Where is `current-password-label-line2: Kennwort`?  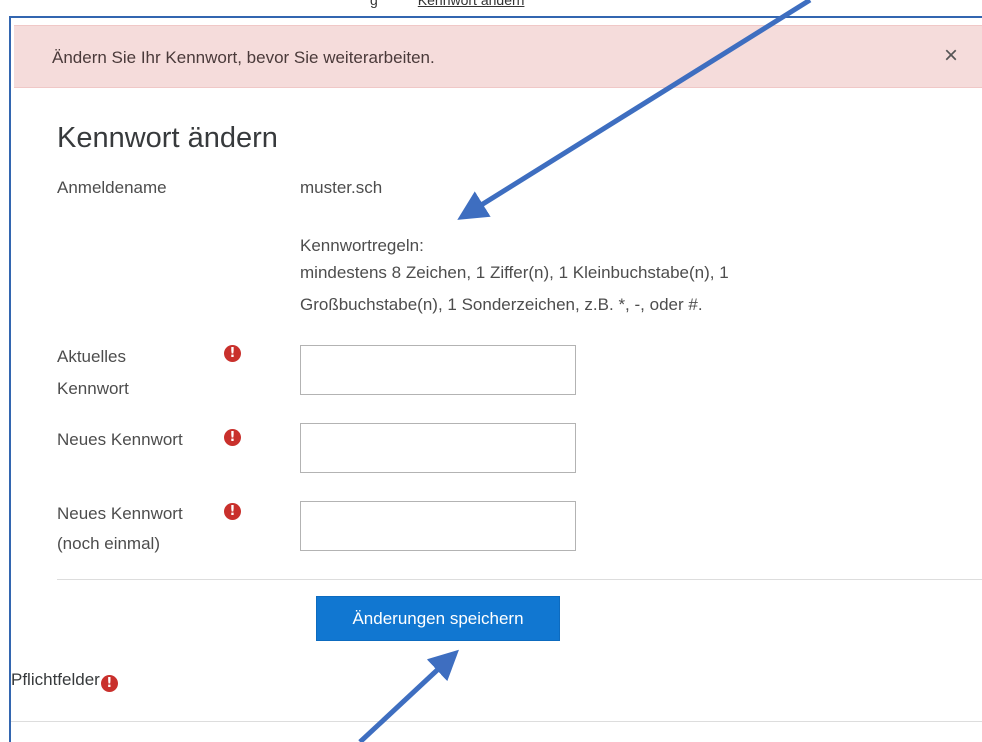
current-password-label-line2: Kennwort is located at coordinates (93, 388).